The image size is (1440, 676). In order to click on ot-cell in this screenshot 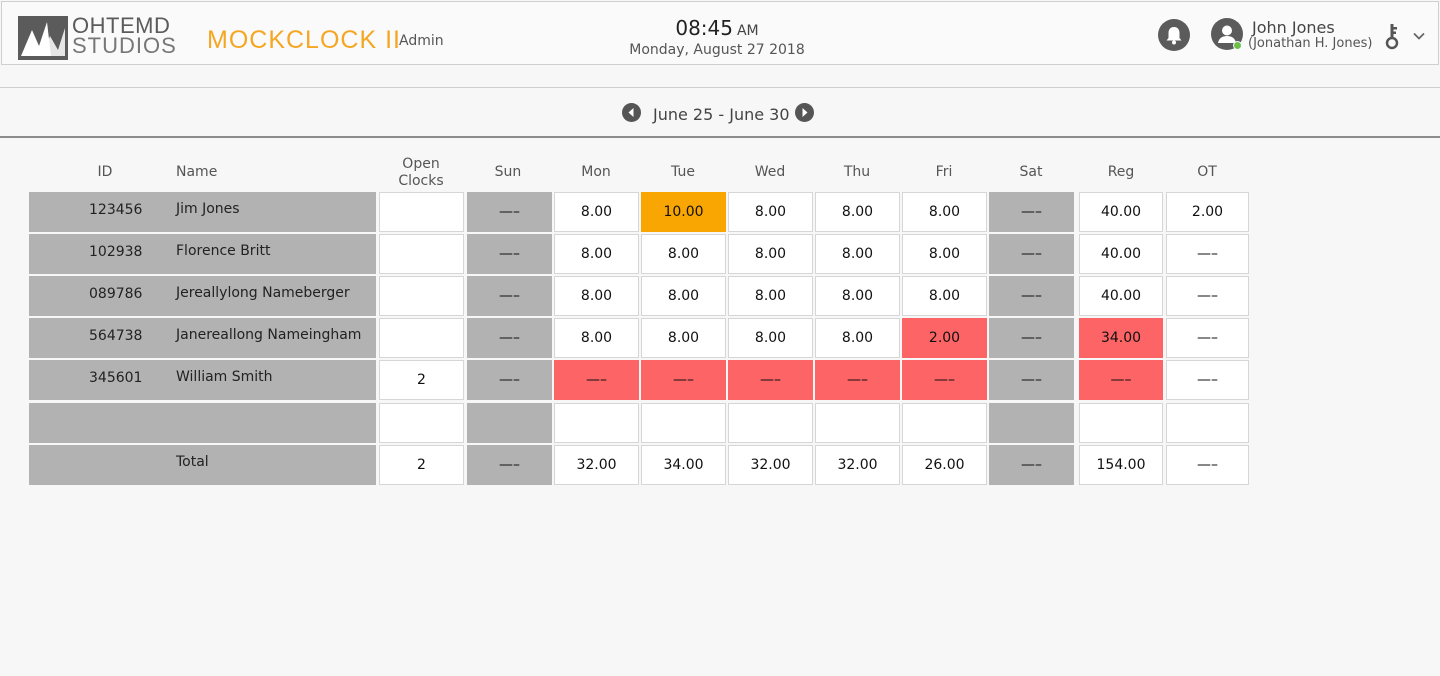, I will do `click(1207, 423)`.